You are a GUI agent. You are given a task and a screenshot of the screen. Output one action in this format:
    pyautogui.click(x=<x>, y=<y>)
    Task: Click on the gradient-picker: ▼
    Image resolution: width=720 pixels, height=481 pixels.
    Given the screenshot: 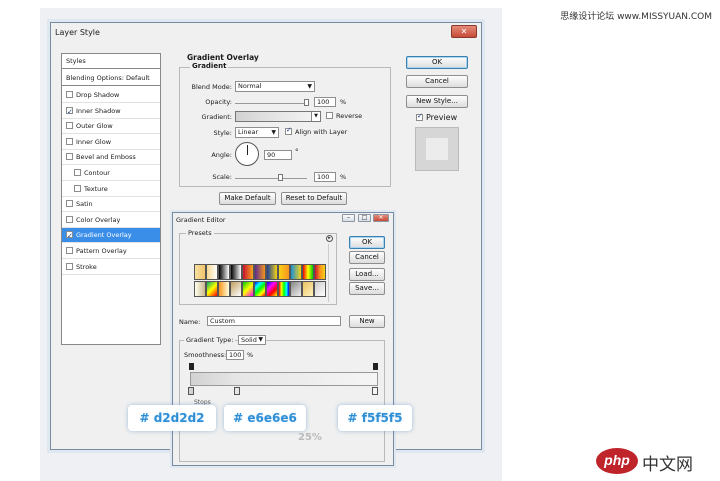 What is the action you would take?
    pyautogui.click(x=278, y=116)
    